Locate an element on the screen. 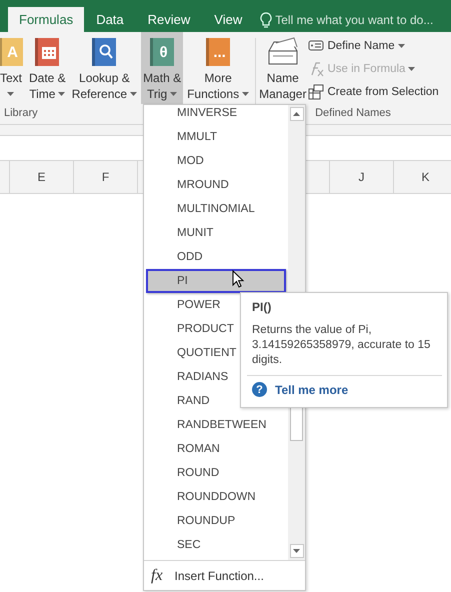  button-label: Functions is located at coordinates (213, 94).